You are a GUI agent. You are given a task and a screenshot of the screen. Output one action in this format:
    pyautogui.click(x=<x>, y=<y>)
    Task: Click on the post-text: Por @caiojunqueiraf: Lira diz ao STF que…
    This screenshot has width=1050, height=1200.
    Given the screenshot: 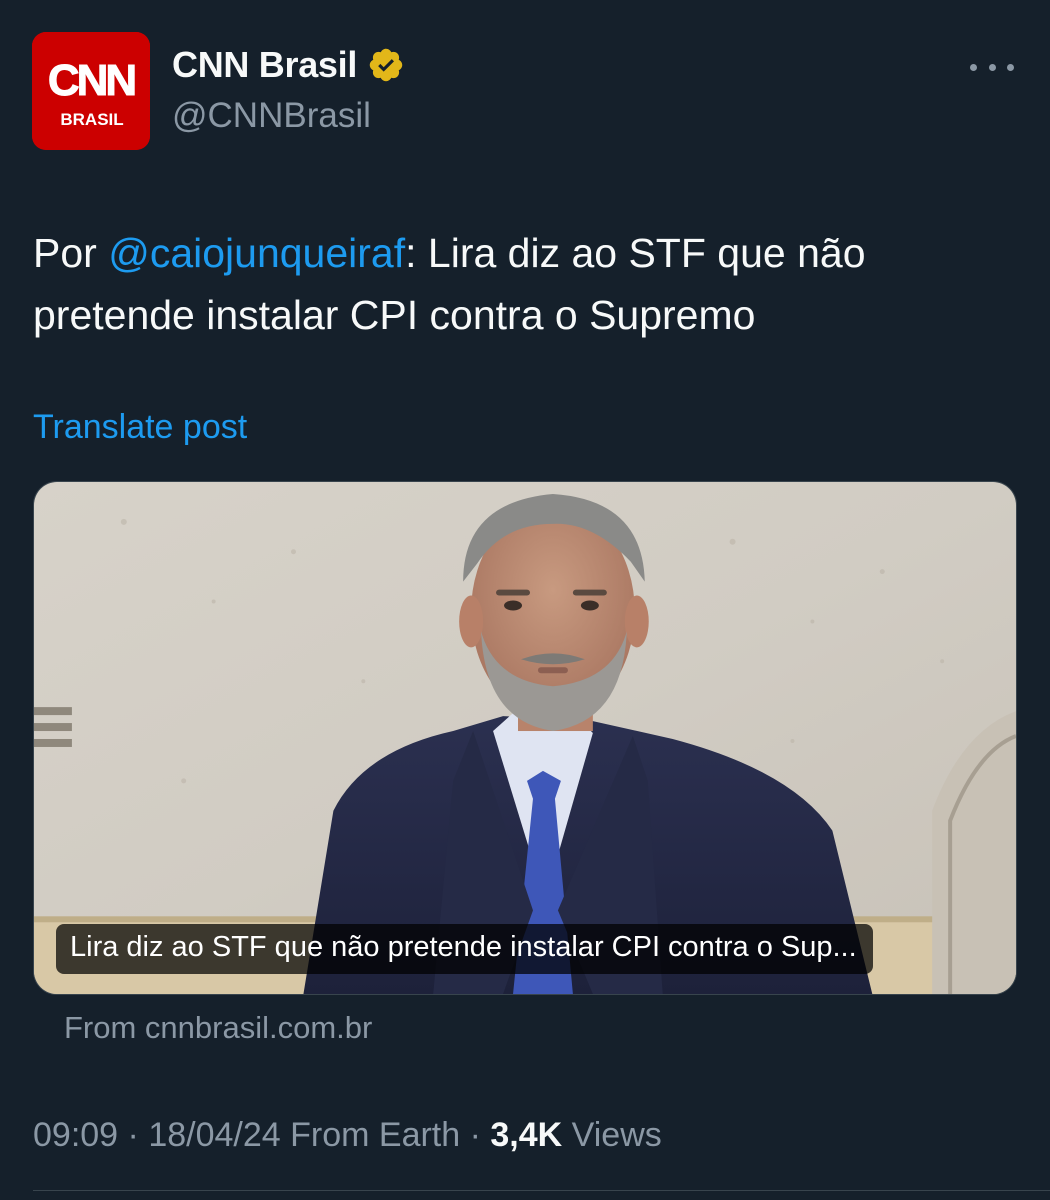 What is the action you would take?
    pyautogui.click(x=525, y=284)
    